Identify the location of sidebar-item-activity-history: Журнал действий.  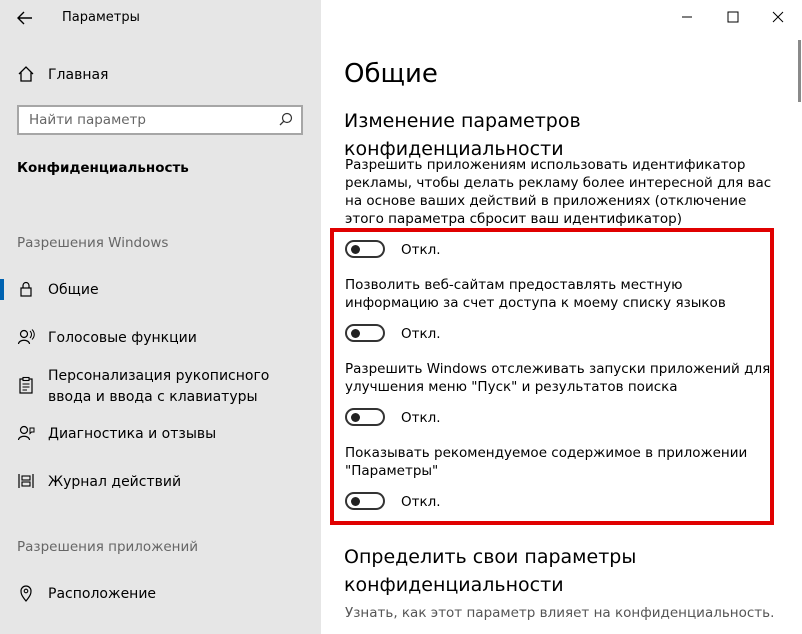
(160, 482).